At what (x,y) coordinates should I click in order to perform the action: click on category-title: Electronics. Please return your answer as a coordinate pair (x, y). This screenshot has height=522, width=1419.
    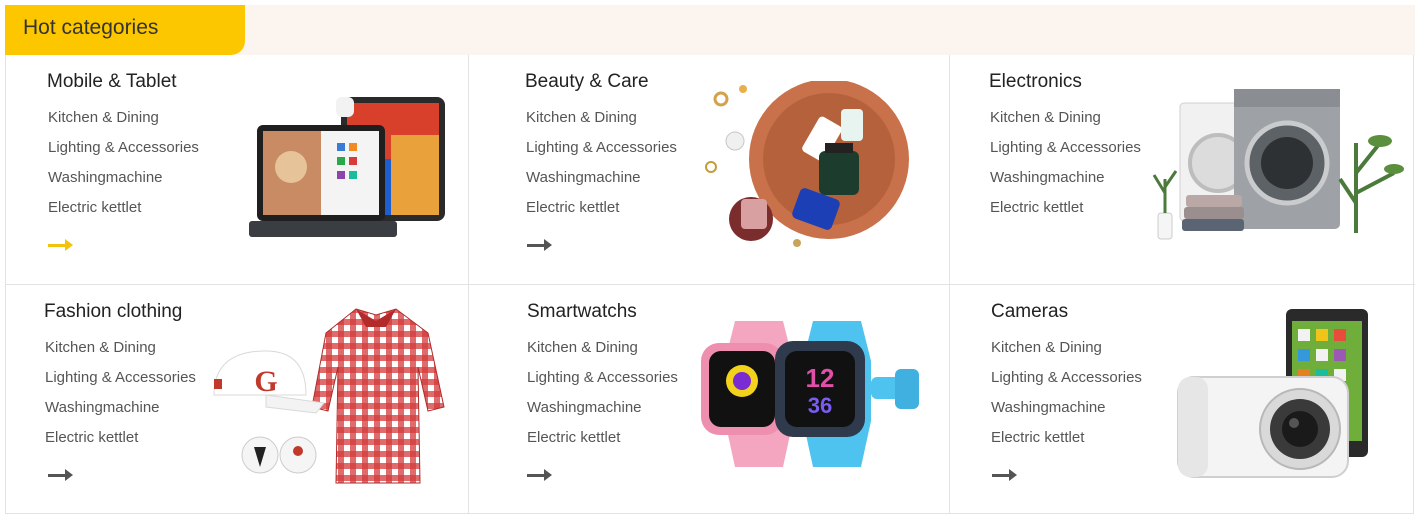
    Looking at the image, I should click on (1035, 82).